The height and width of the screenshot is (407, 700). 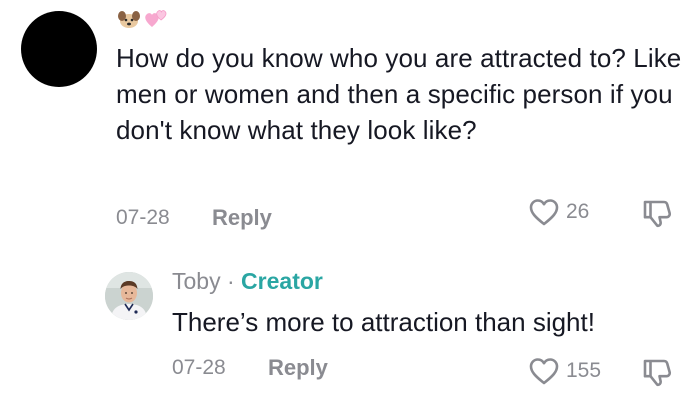 What do you see at coordinates (383, 322) in the screenshot?
I see `reply-text: There’s more to attraction than sight!` at bounding box center [383, 322].